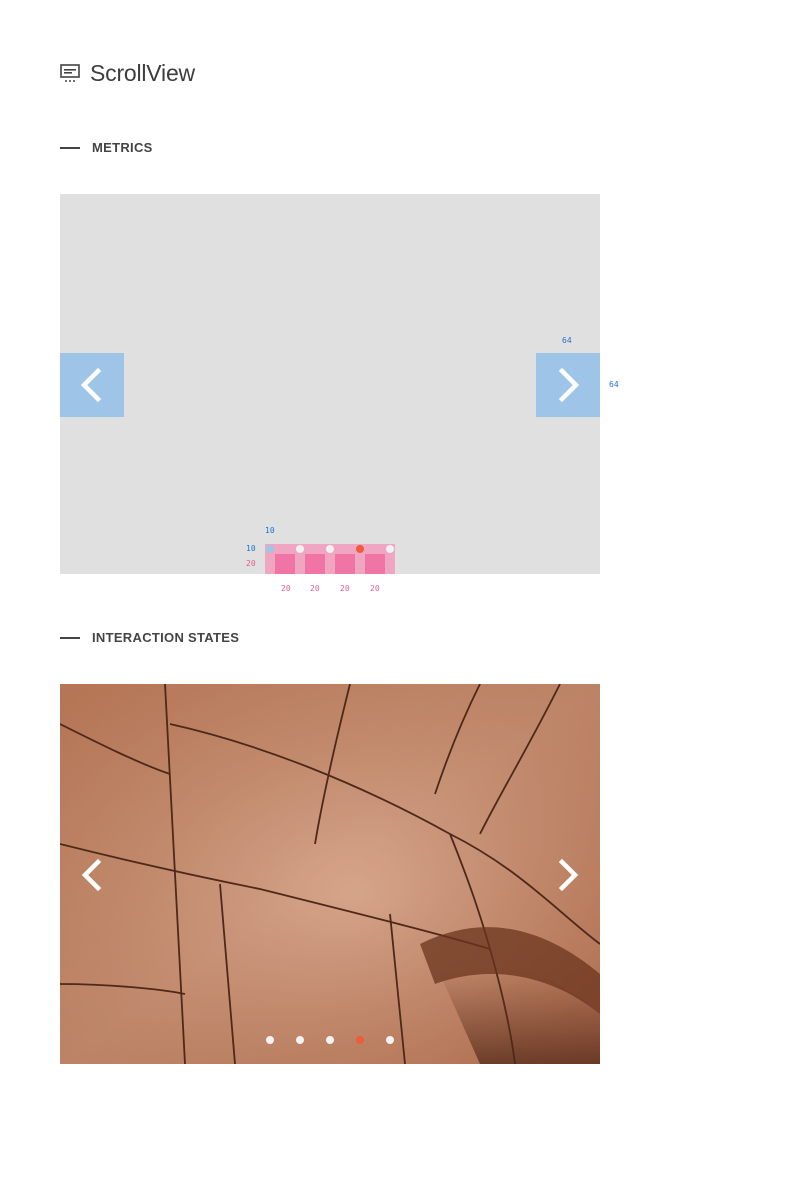 The width and height of the screenshot is (800, 1200). I want to click on section-heading-interaction-states: INTERACTION STATES, so click(149, 637).